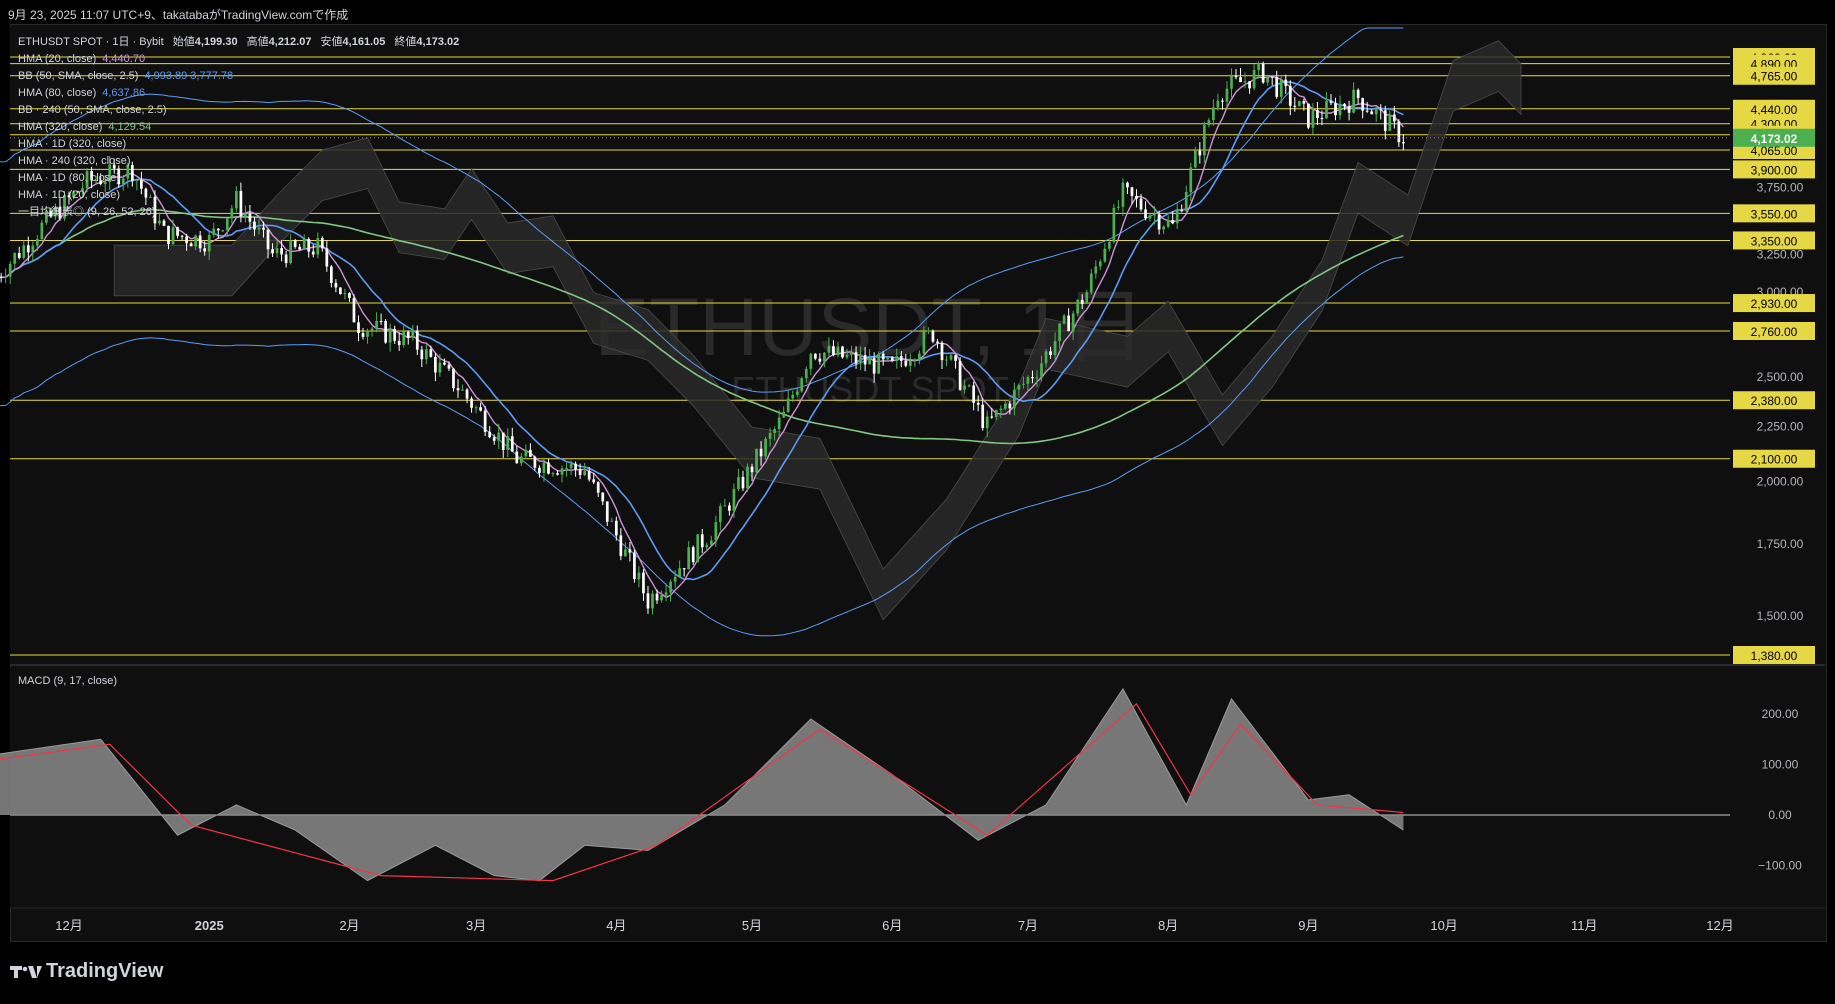  Describe the element at coordinates (616, 925) in the screenshot. I see `time-tick-label: 4月` at that location.